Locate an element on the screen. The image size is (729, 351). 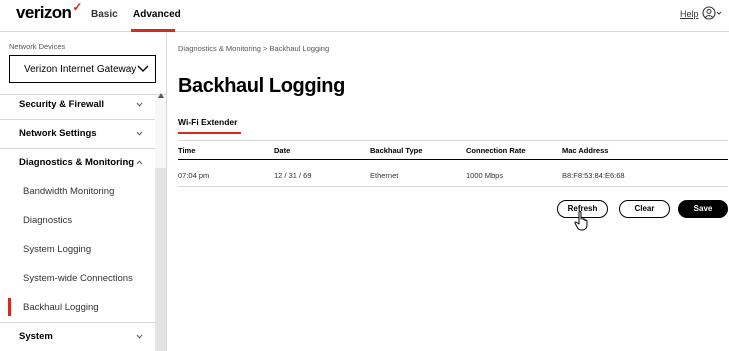
clear-button: Clear is located at coordinates (644, 209).